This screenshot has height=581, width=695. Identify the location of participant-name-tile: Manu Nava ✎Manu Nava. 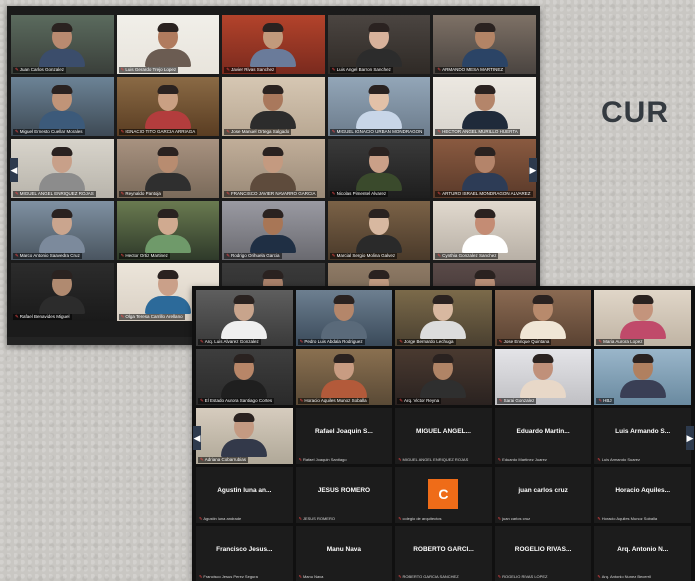
(344, 553).